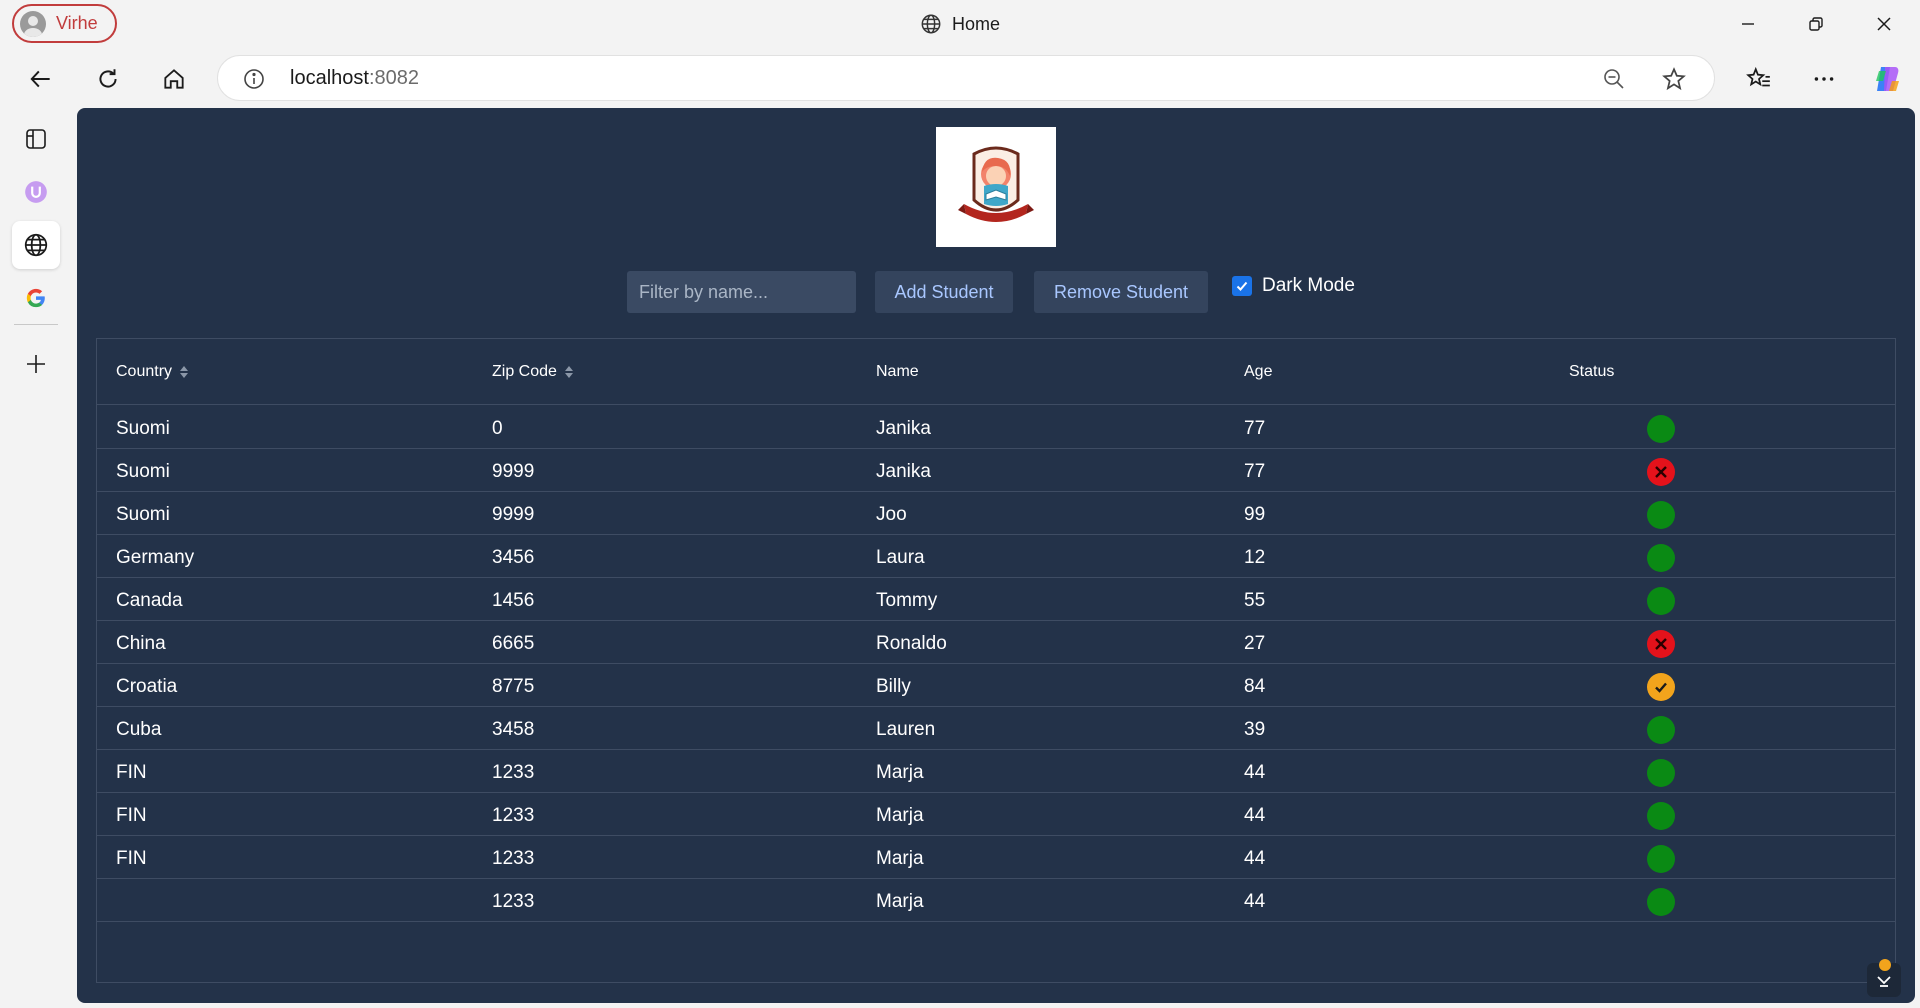  I want to click on tab-actions-button, so click(36, 139).